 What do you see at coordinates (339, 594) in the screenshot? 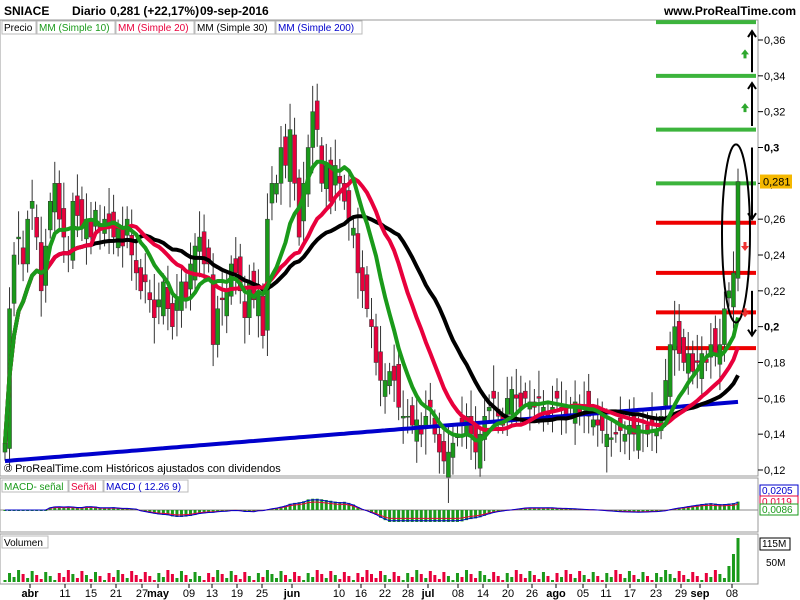
I see `x-tick-label: 10` at bounding box center [339, 594].